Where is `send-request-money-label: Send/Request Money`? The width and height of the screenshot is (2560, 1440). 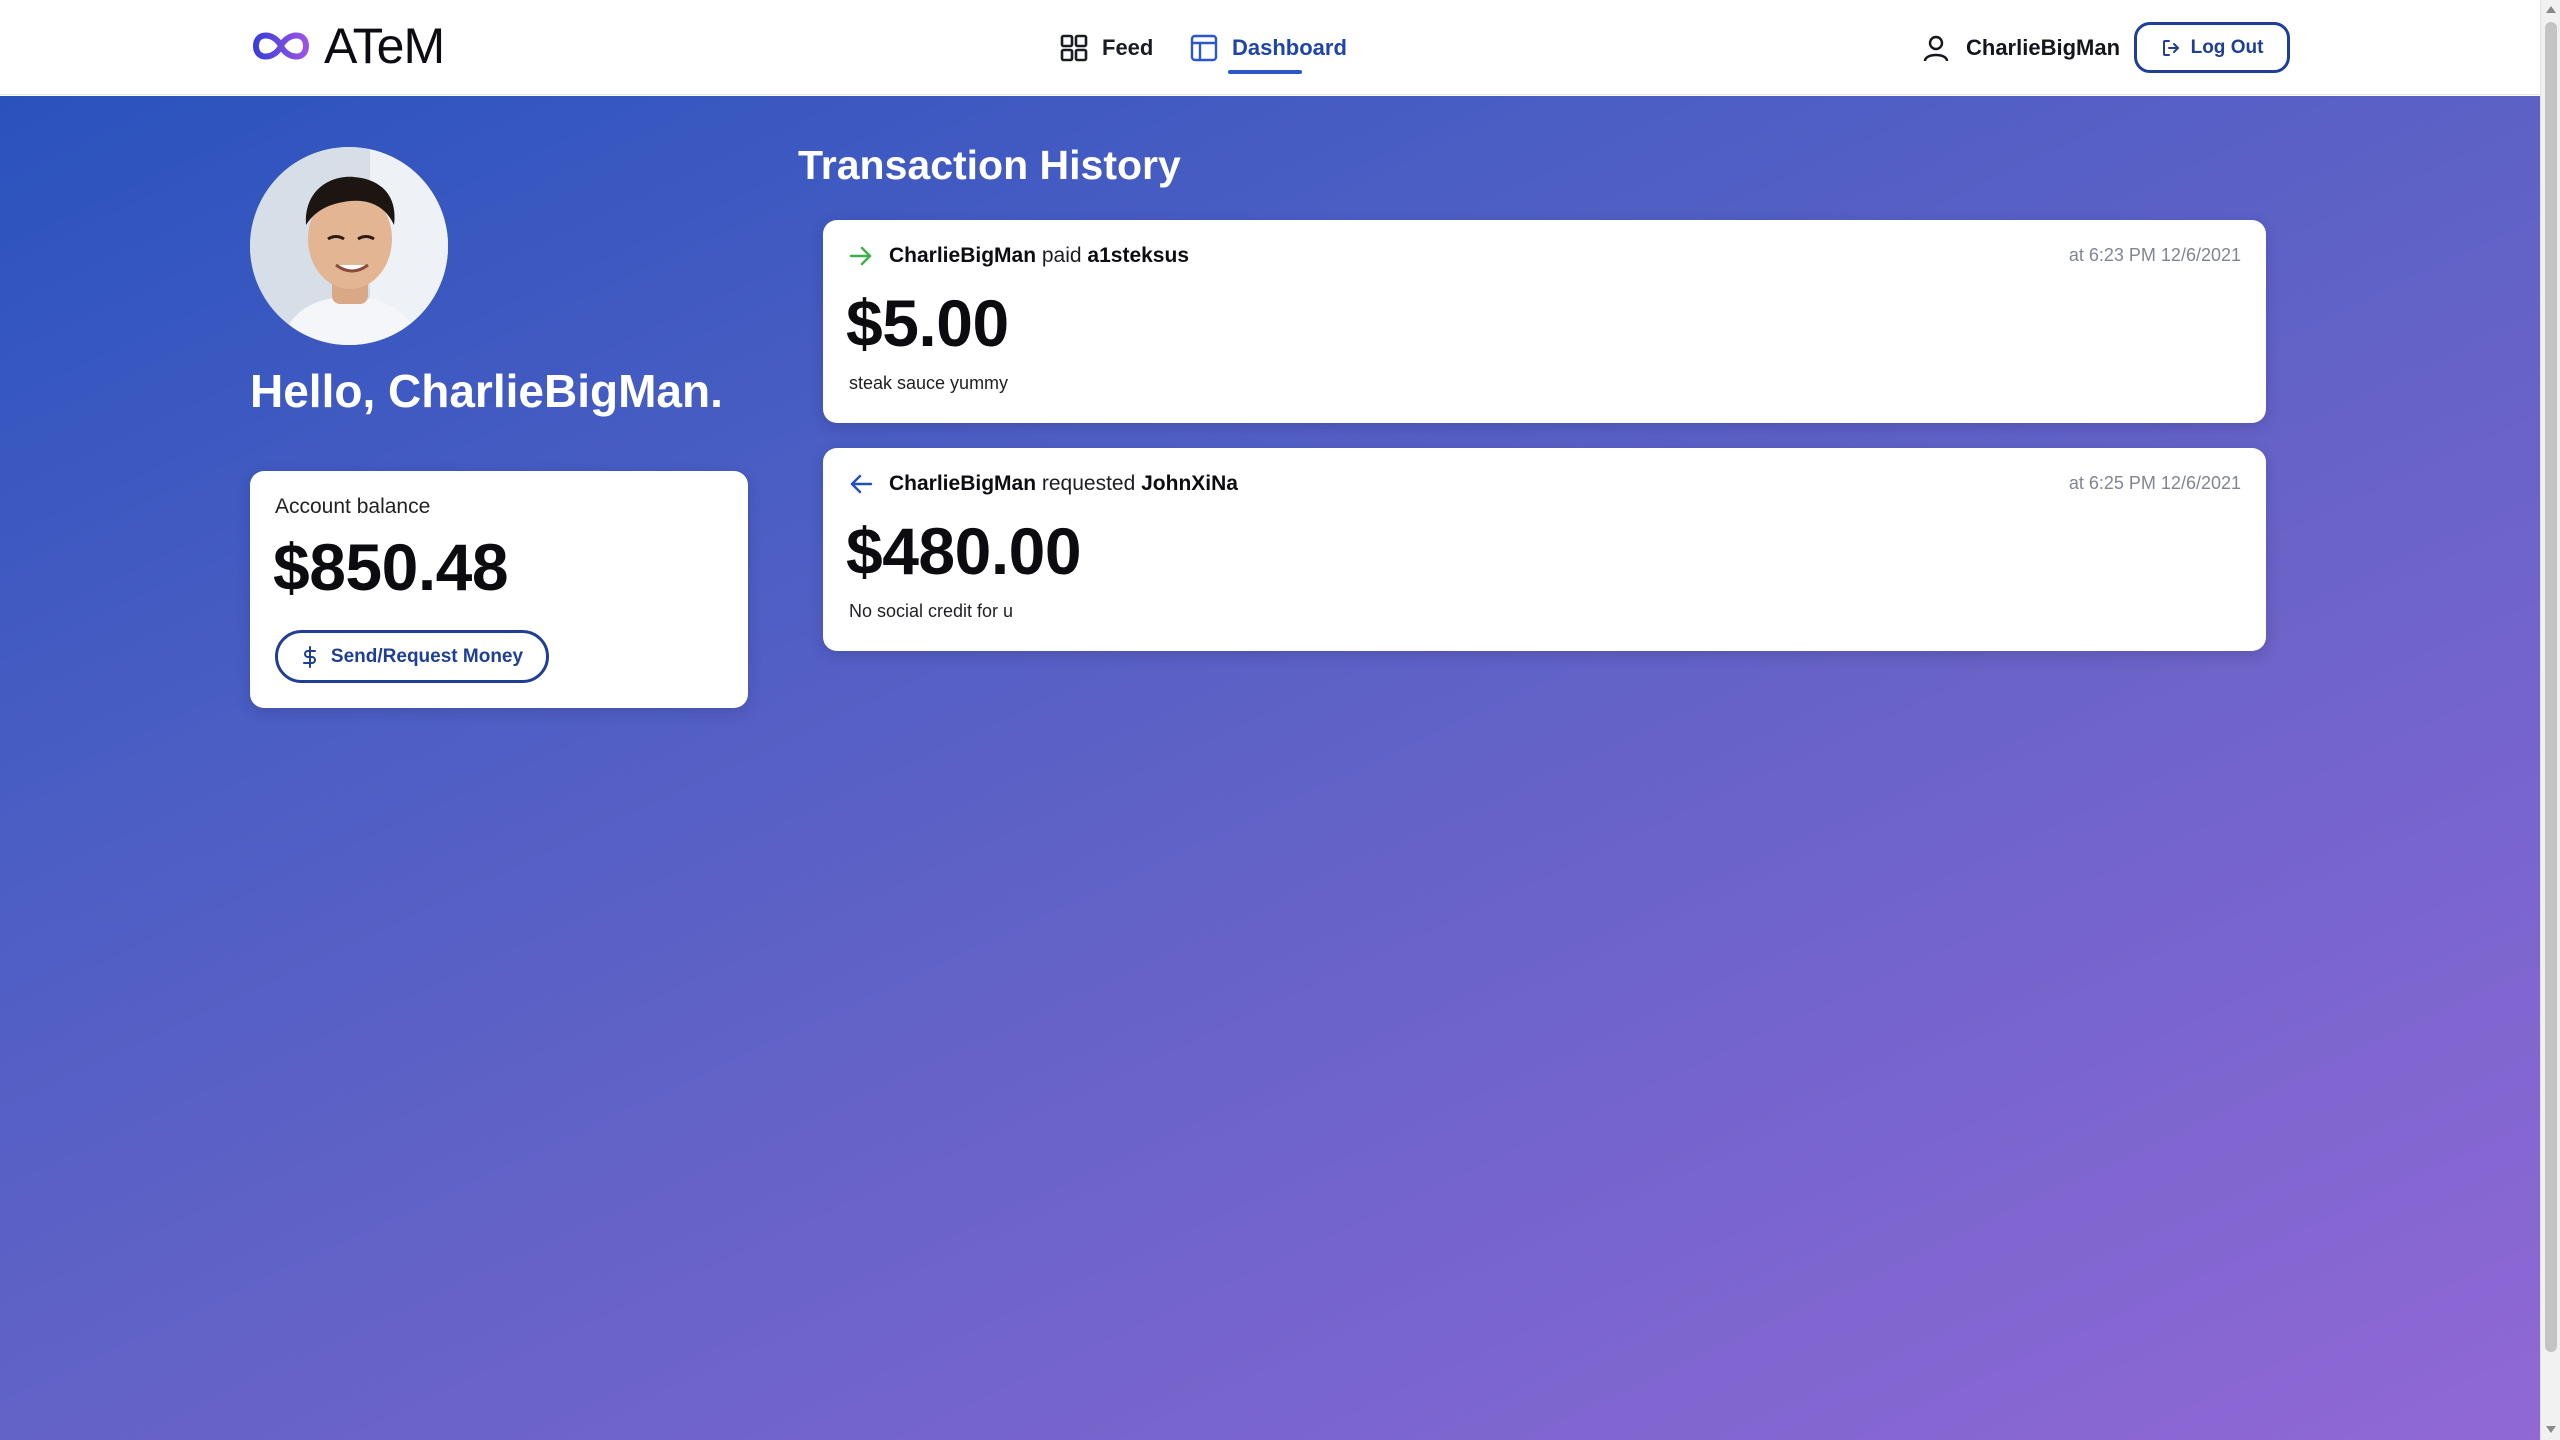 send-request-money-label: Send/Request Money is located at coordinates (427, 656).